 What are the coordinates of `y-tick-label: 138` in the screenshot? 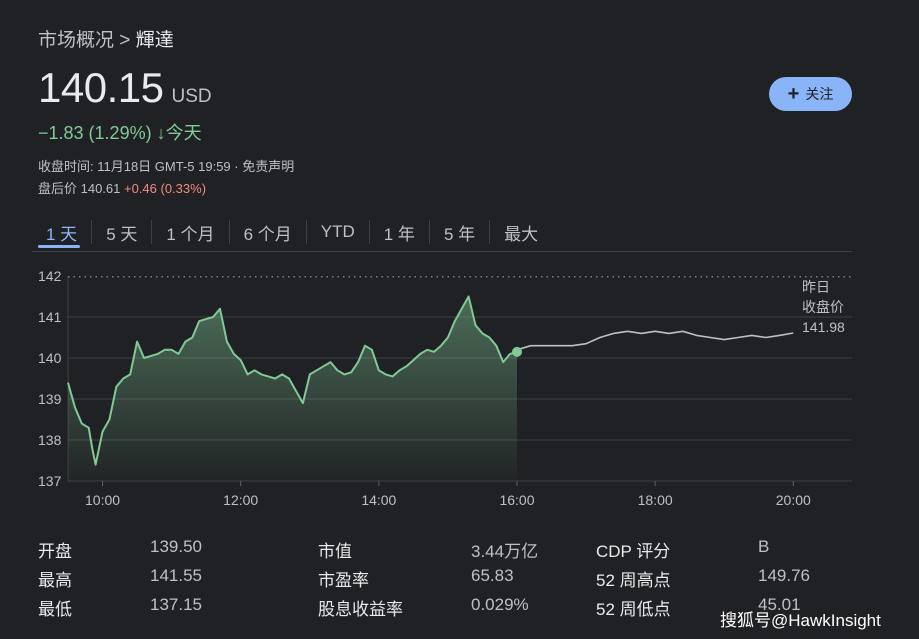 It's located at (50, 440).